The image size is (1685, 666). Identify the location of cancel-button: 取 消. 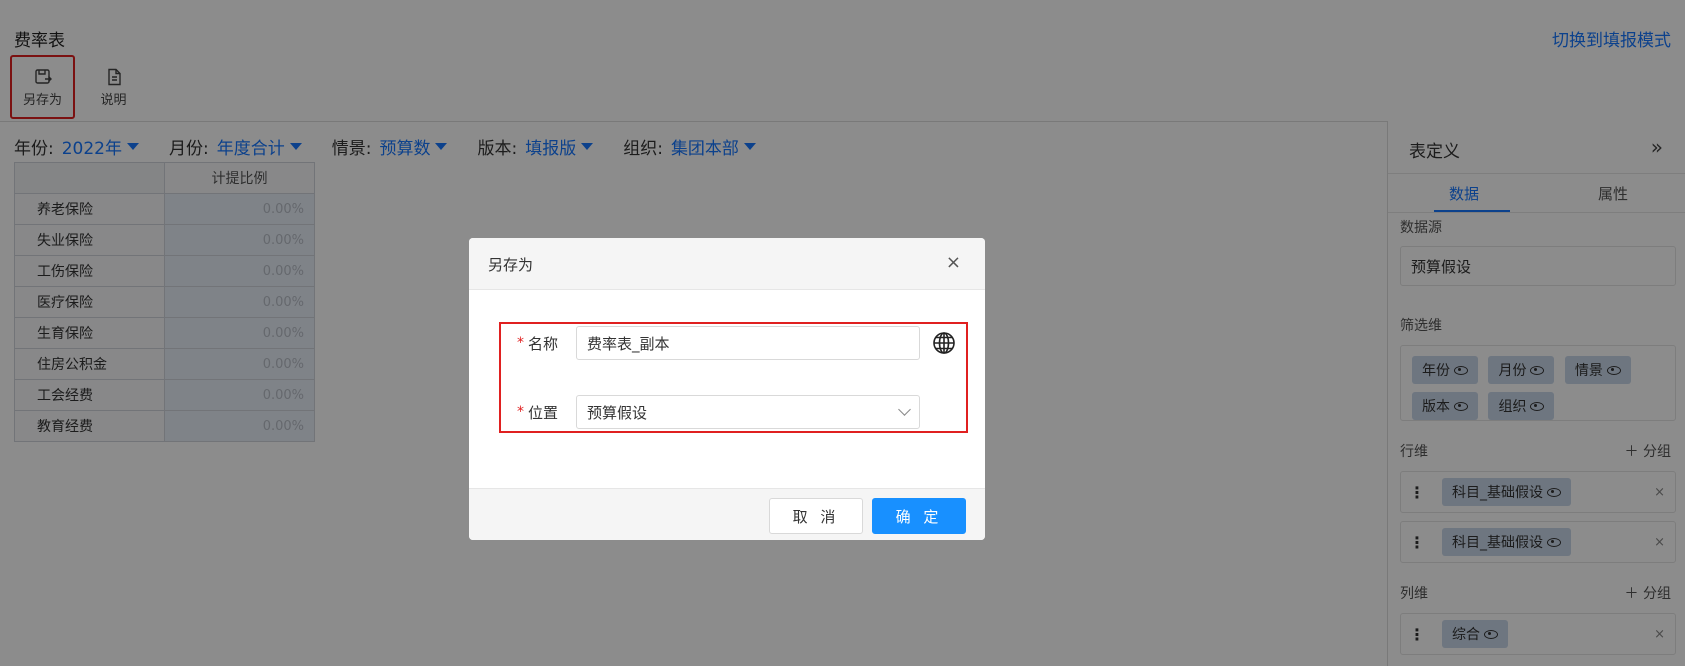
(816, 516).